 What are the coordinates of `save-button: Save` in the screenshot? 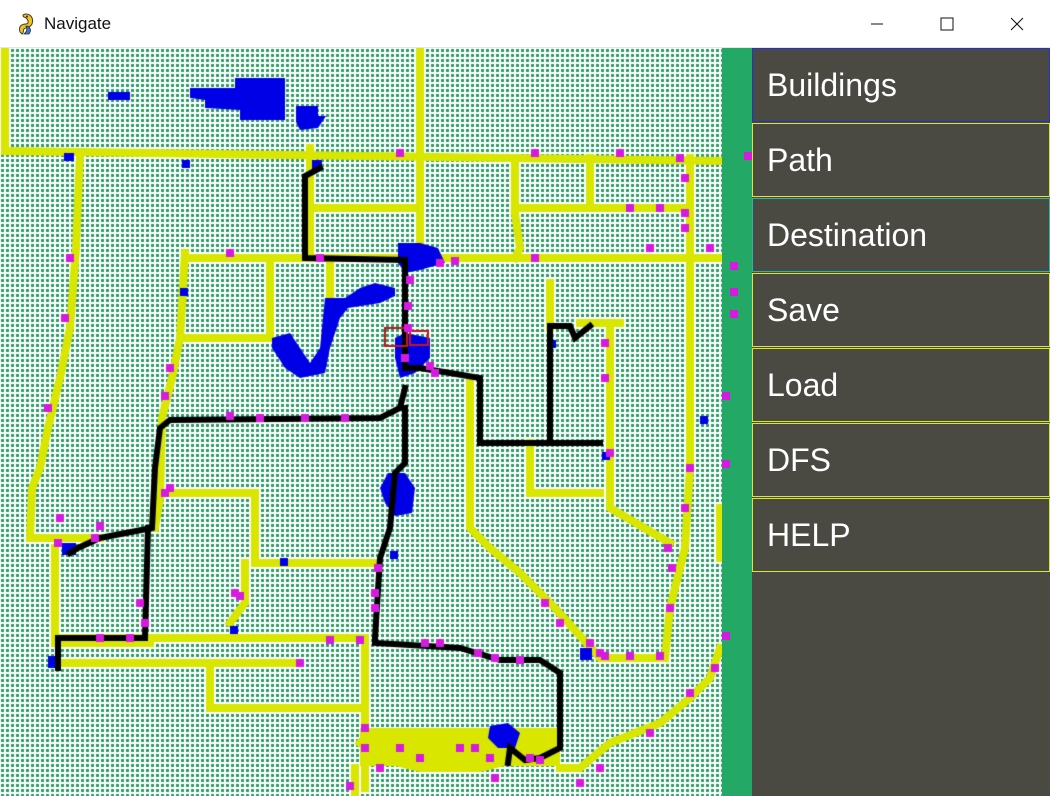 It's located at (901, 310).